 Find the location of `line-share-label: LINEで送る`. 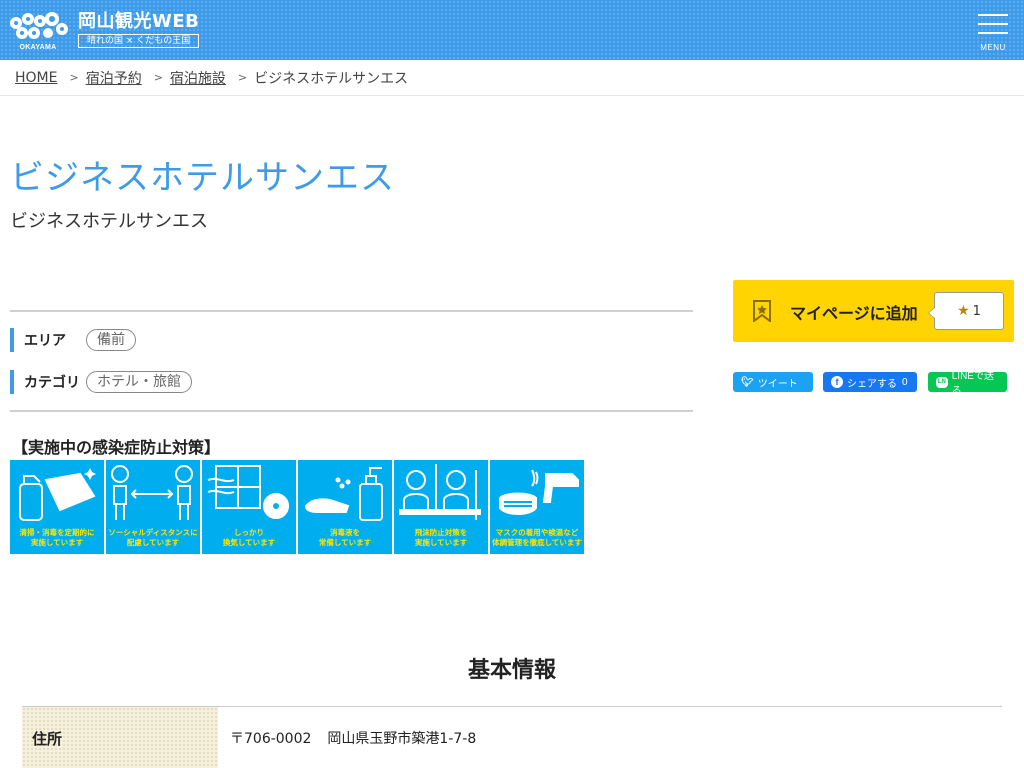

line-share-label: LINEで送る is located at coordinates (972, 384).